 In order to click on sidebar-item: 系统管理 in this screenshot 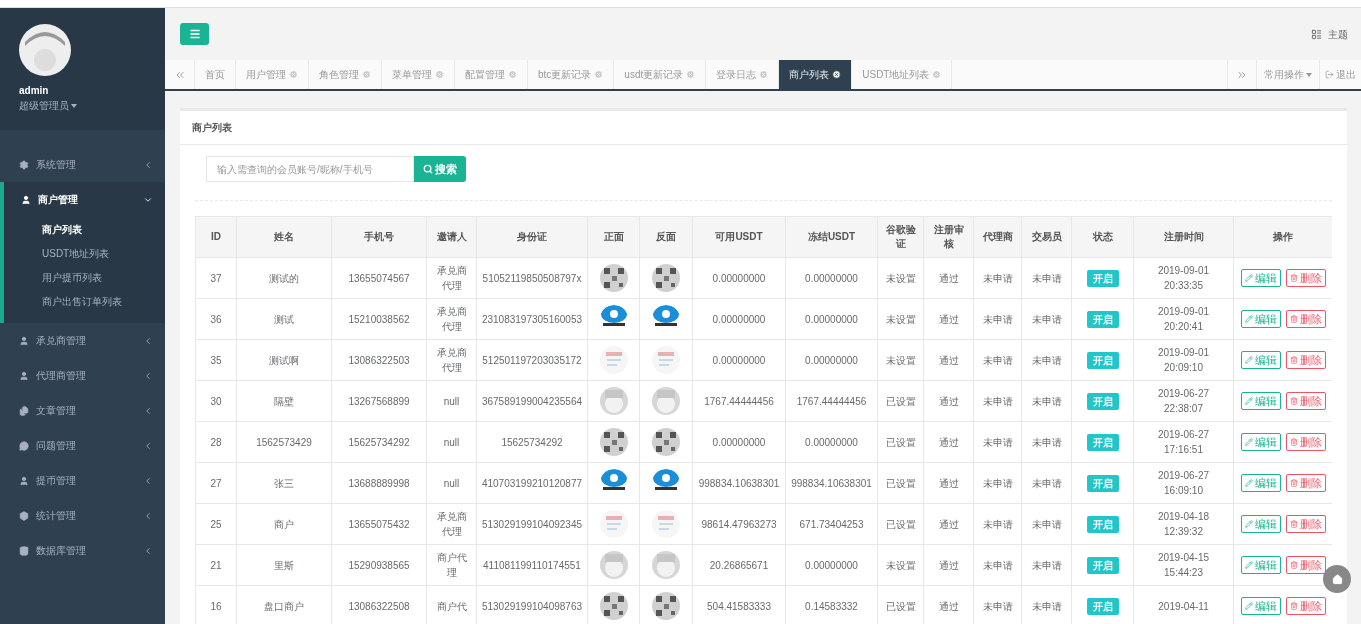, I will do `click(82, 164)`.